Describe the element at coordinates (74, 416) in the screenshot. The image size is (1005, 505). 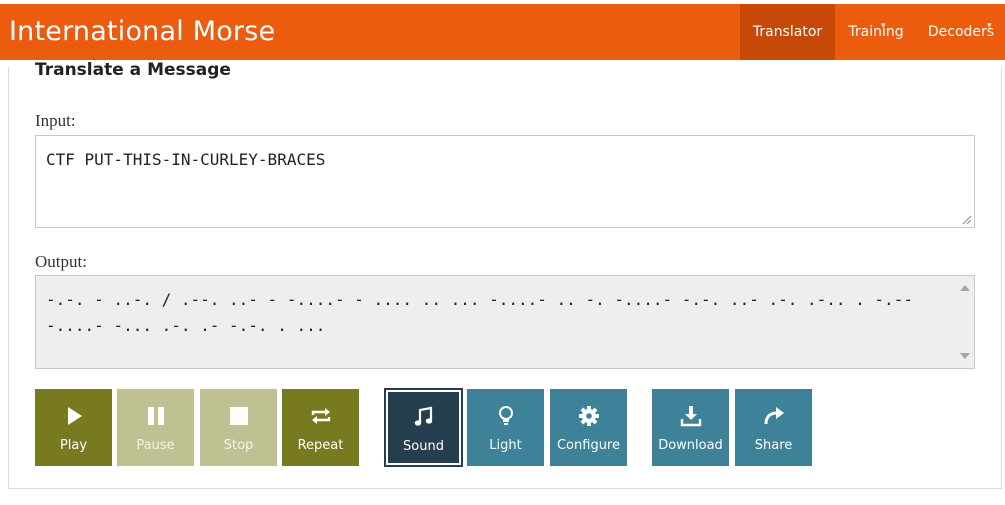
I see `play-icon` at that location.